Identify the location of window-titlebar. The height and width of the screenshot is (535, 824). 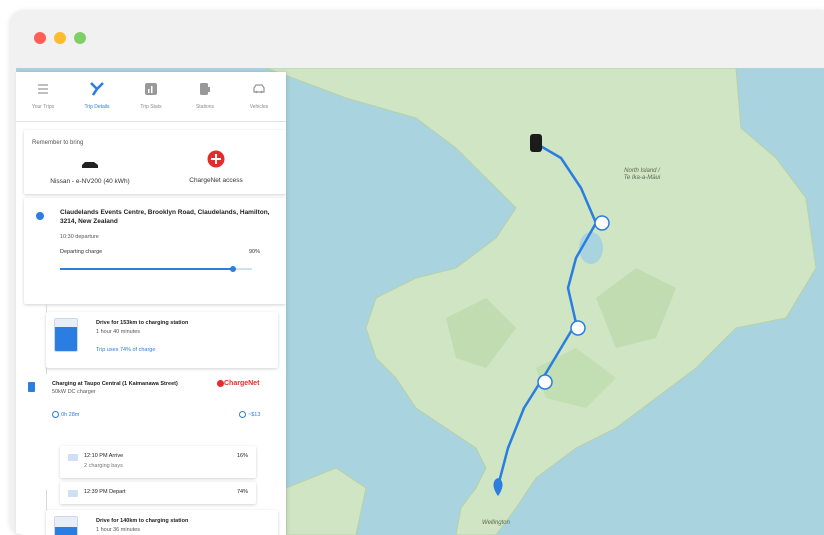
(417, 39).